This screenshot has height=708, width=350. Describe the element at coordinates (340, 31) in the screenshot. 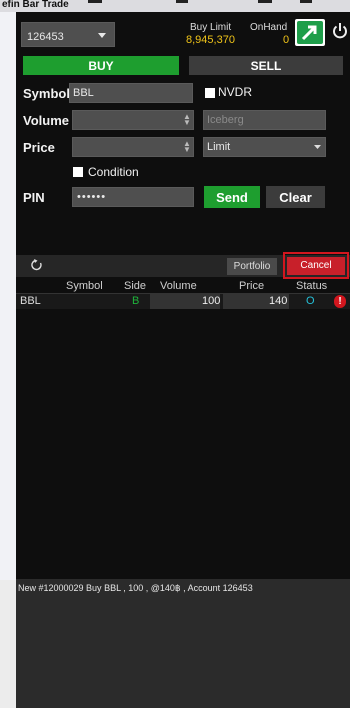

I see `power-icon` at that location.